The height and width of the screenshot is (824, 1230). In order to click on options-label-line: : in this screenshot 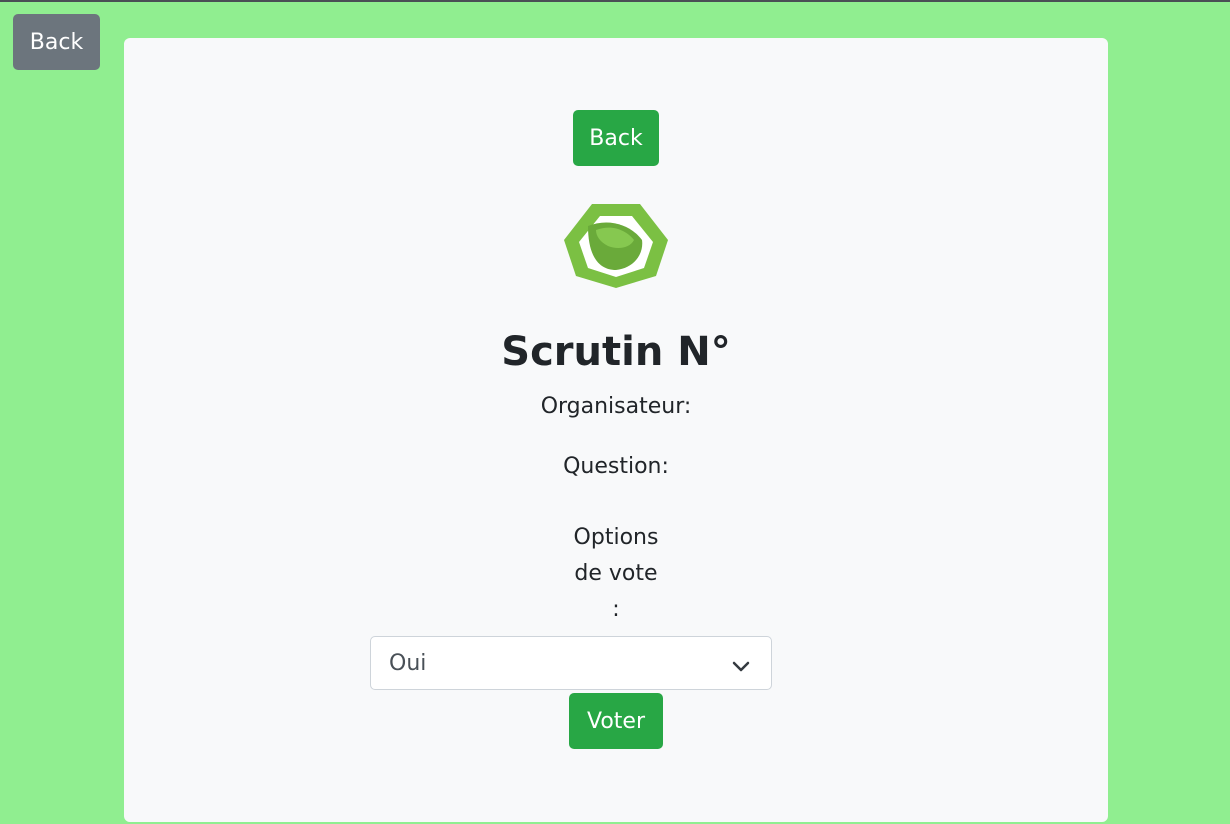, I will do `click(616, 609)`.